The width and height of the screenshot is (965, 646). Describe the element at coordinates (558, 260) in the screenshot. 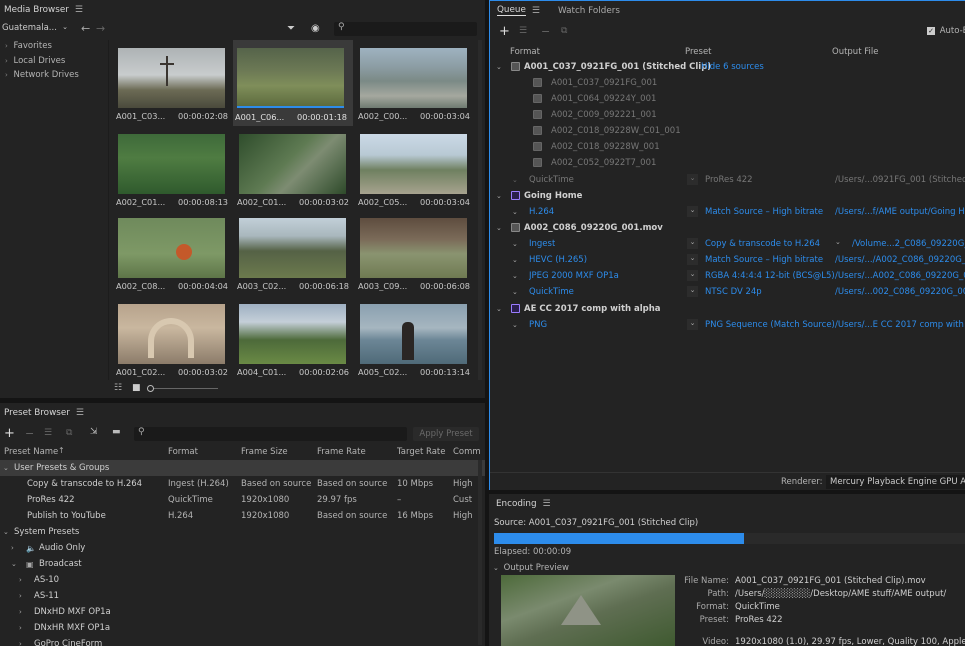

I see `format-value: HEVC (H.265)` at that location.